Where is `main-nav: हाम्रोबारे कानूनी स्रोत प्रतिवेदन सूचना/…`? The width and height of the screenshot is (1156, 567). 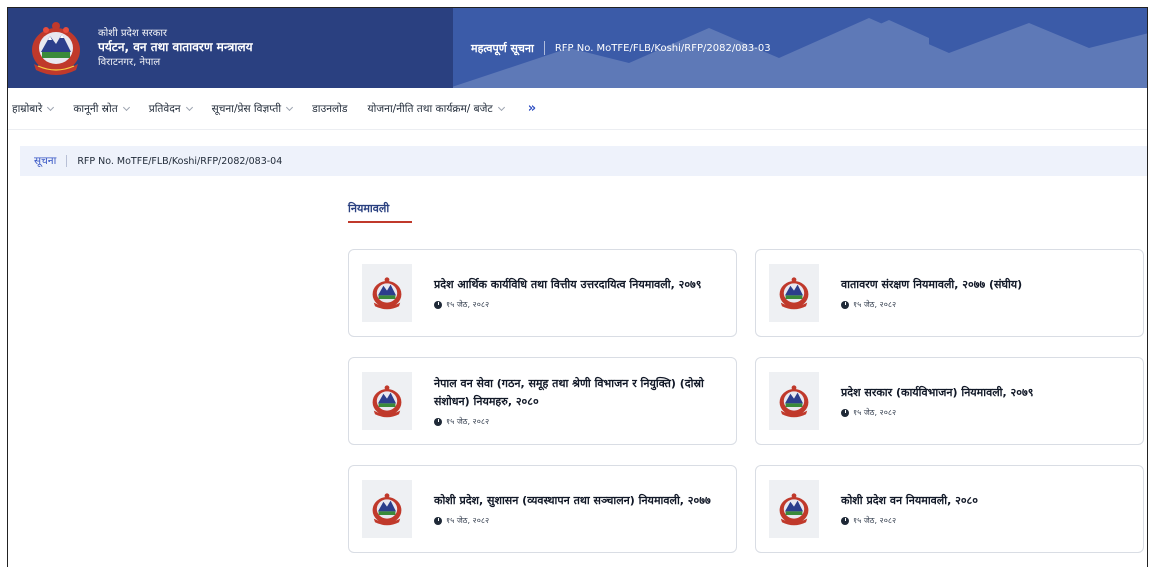
main-nav: हाम्रोबारे कानूनी स्रोत प्रतिवेदन सूचना/… is located at coordinates (577, 109).